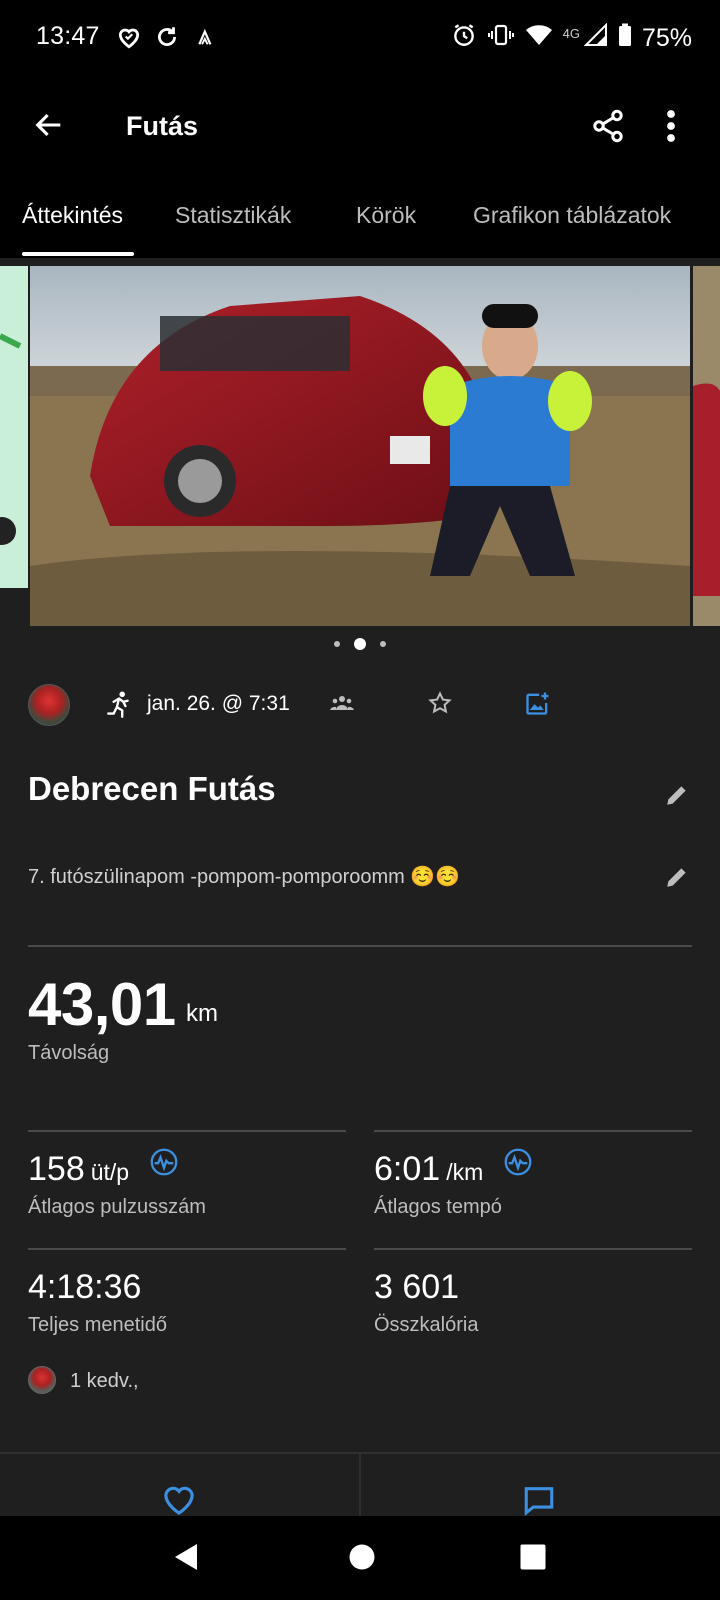 This screenshot has height=1600, width=720. What do you see at coordinates (218, 703) in the screenshot?
I see `activity-date: jan. 26. @ 7:31` at bounding box center [218, 703].